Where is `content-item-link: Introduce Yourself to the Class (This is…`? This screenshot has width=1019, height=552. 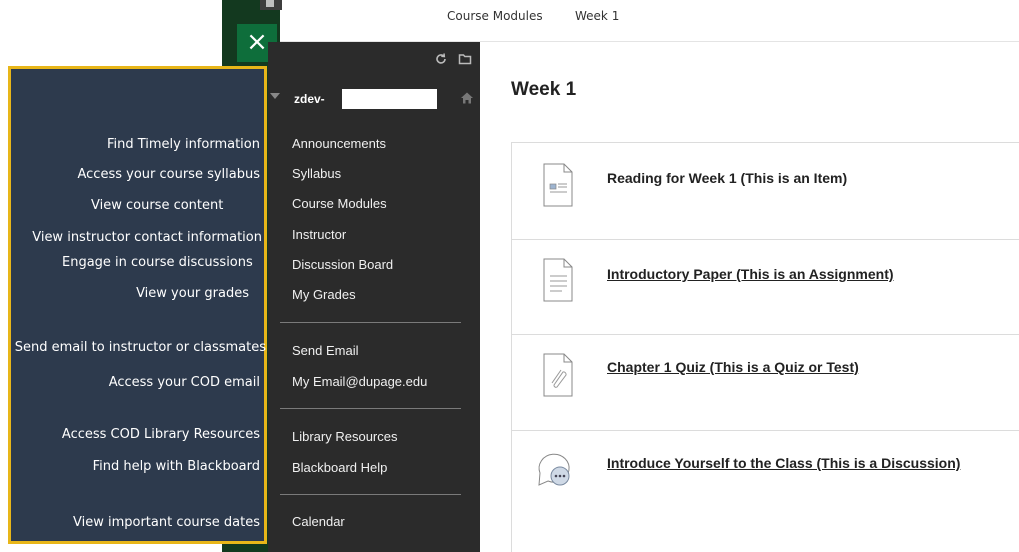
content-item-link: Introduce Yourself to the Class (This is… is located at coordinates (783, 463).